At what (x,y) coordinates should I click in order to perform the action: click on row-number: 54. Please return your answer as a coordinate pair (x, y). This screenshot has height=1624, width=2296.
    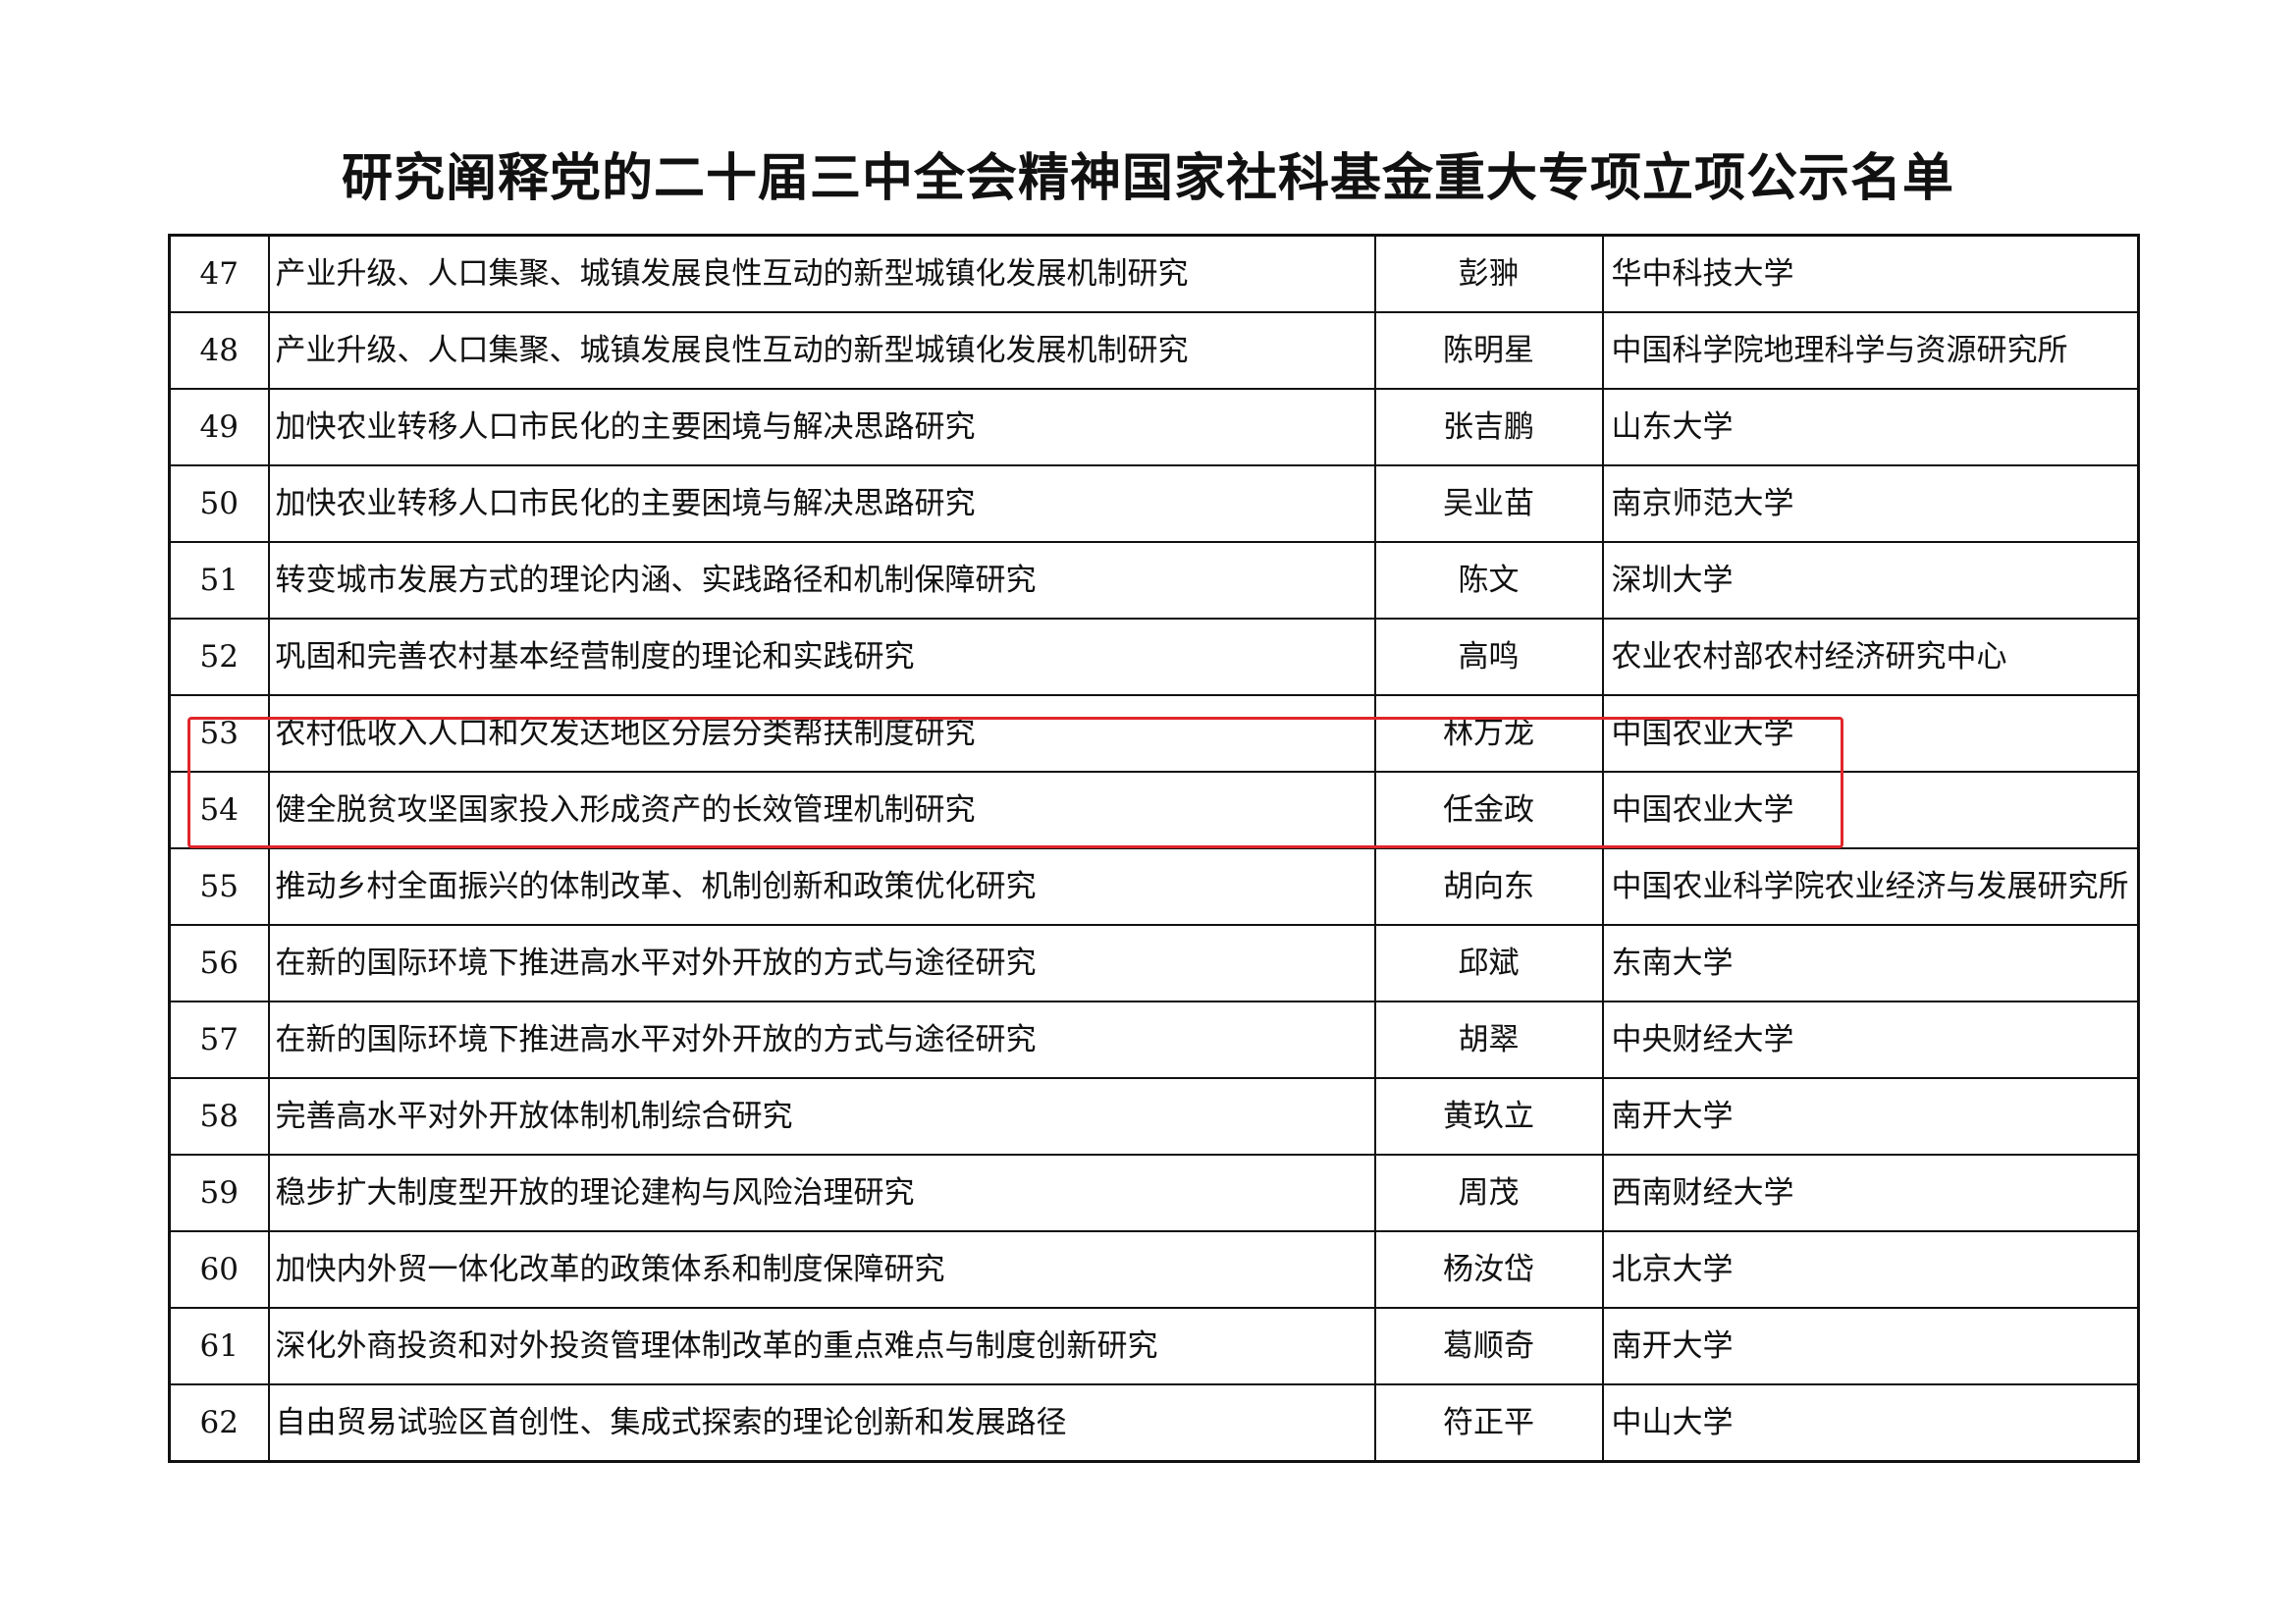
    Looking at the image, I should click on (219, 810).